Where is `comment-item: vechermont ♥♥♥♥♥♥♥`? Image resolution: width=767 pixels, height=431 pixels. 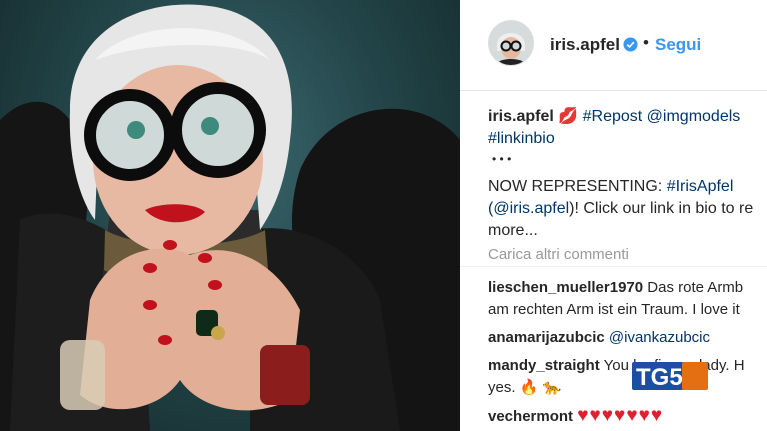
comment-item: vechermont ♥♥♥♥♥♥♥ is located at coordinates (627, 416).